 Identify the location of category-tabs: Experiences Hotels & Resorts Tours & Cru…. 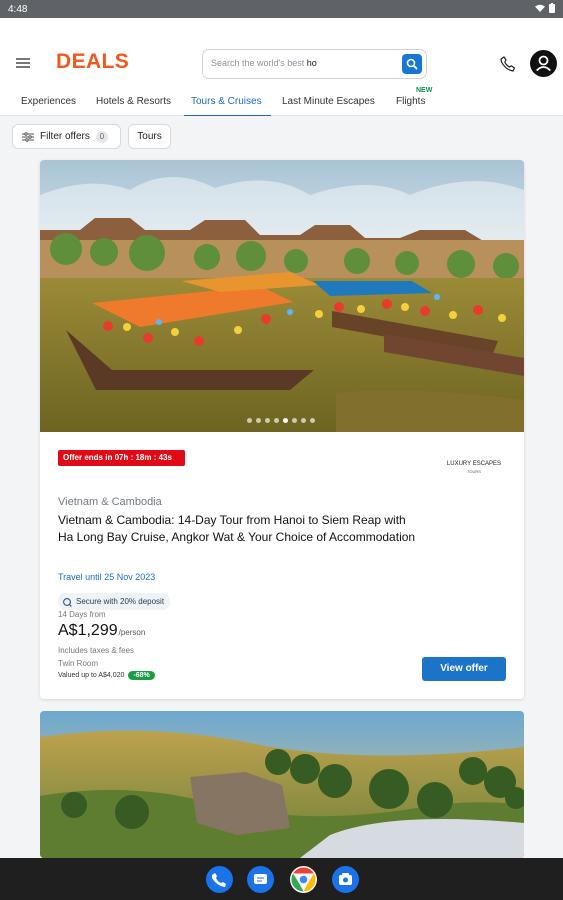
(281, 102).